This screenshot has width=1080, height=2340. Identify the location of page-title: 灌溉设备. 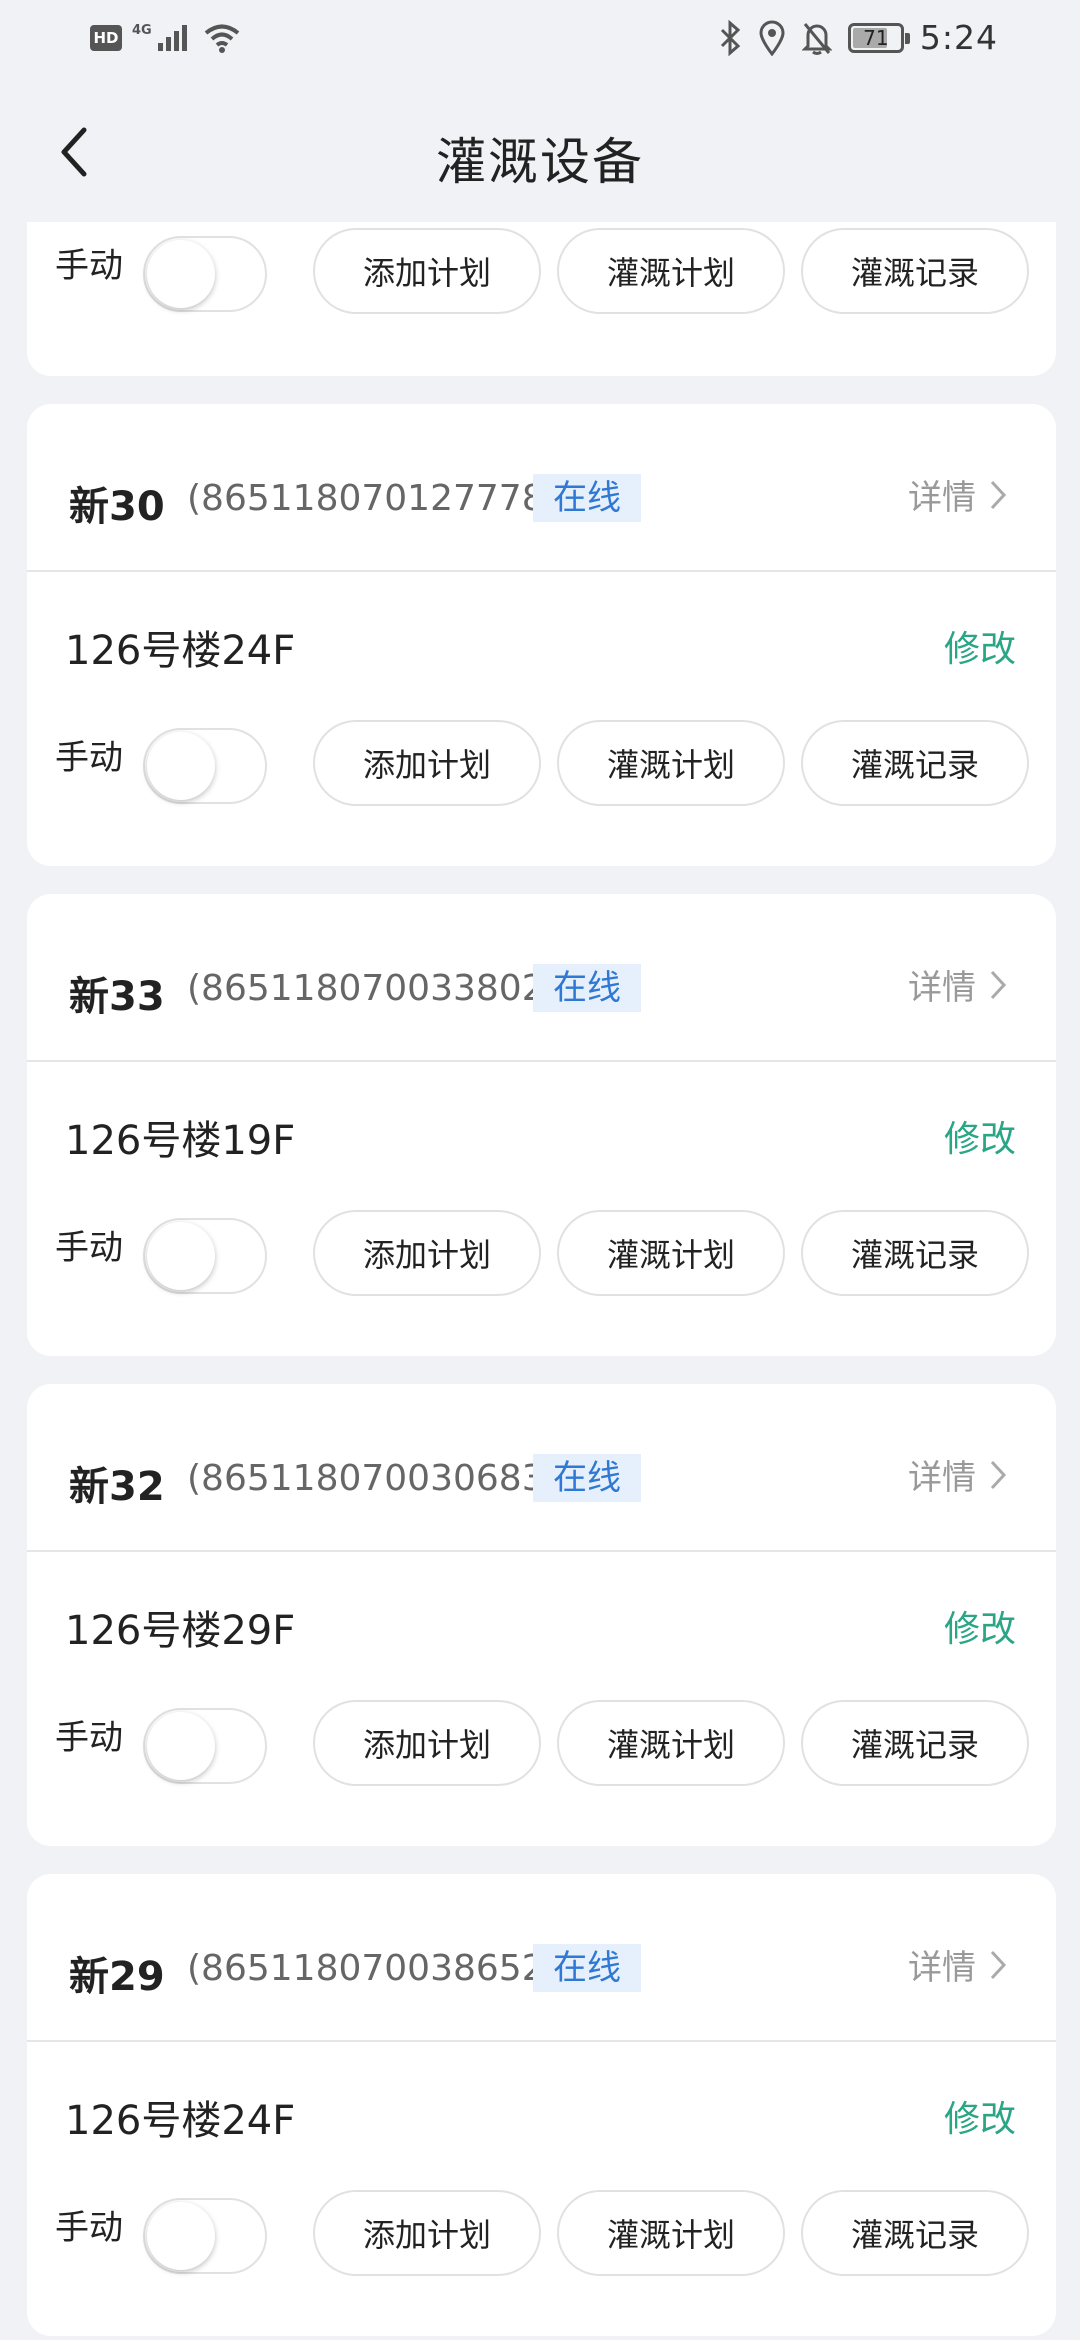
(540, 162).